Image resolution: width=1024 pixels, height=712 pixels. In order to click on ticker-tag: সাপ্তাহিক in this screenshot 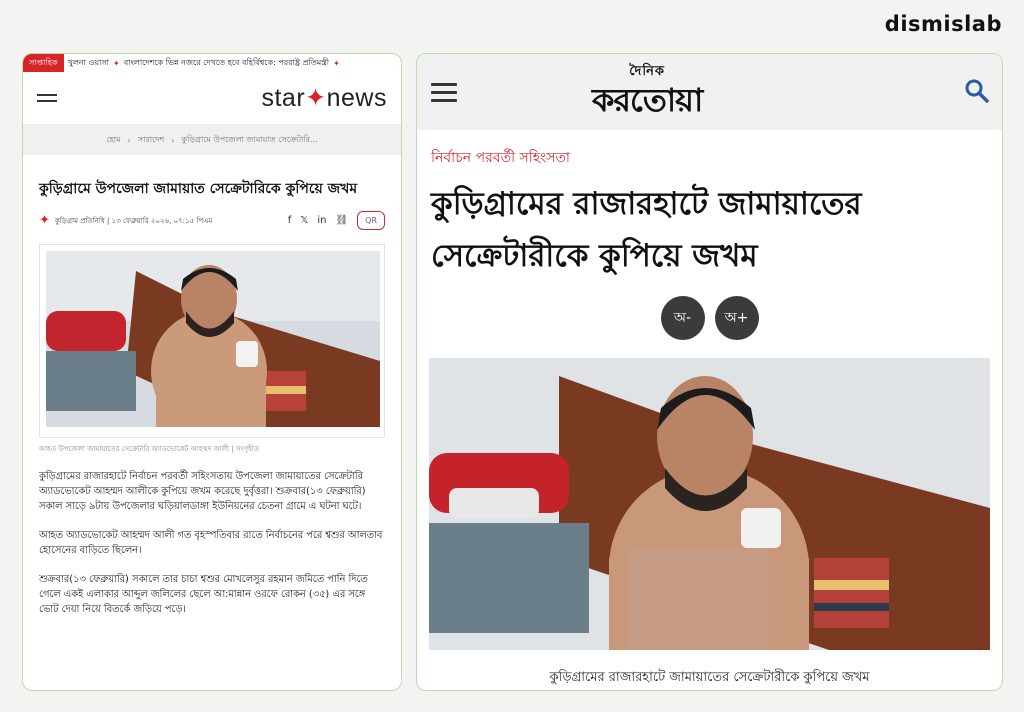, I will do `click(43, 63)`.